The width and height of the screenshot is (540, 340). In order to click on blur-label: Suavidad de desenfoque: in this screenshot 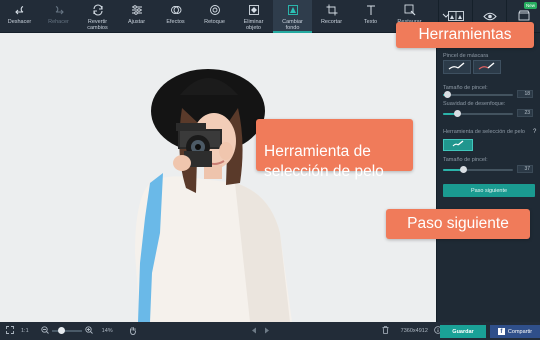, I will do `click(474, 104)`.